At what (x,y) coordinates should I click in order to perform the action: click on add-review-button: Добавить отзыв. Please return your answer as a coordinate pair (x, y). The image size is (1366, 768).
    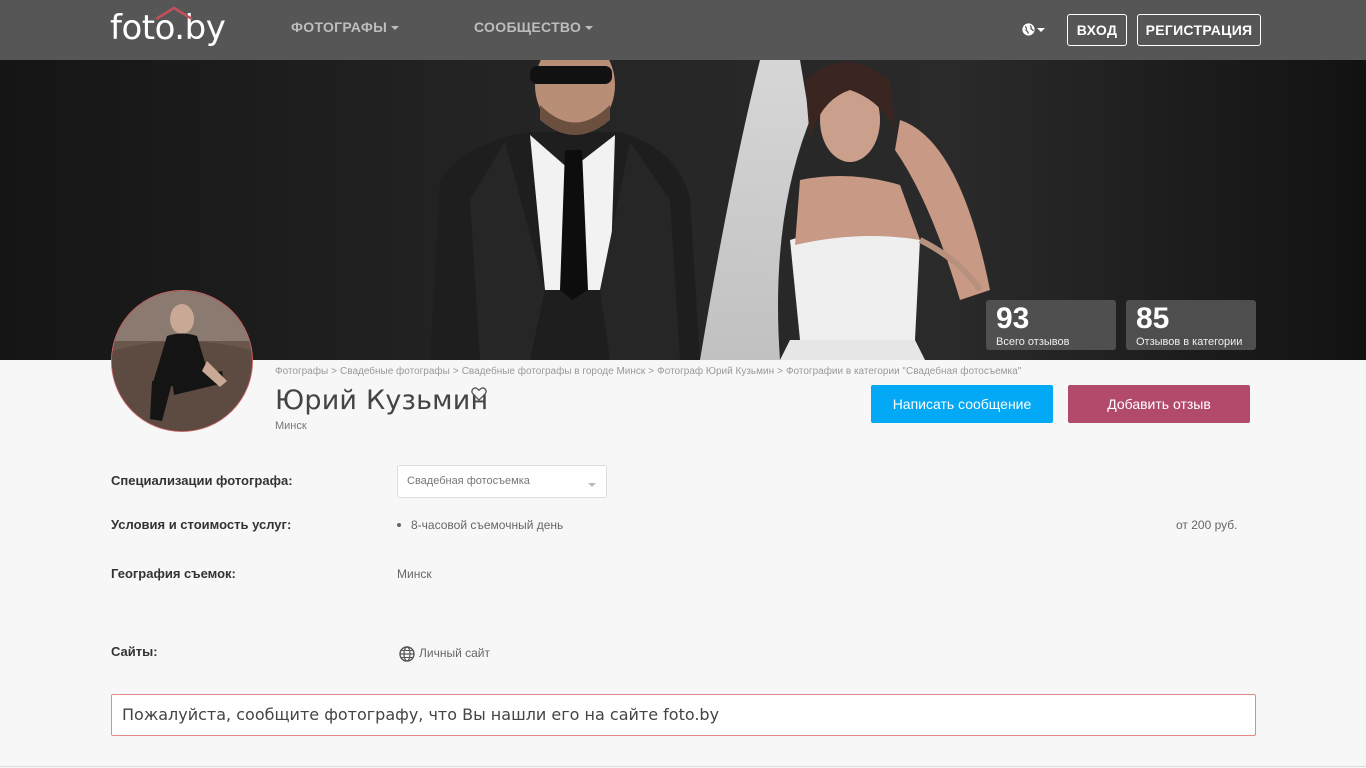
    Looking at the image, I should click on (1159, 404).